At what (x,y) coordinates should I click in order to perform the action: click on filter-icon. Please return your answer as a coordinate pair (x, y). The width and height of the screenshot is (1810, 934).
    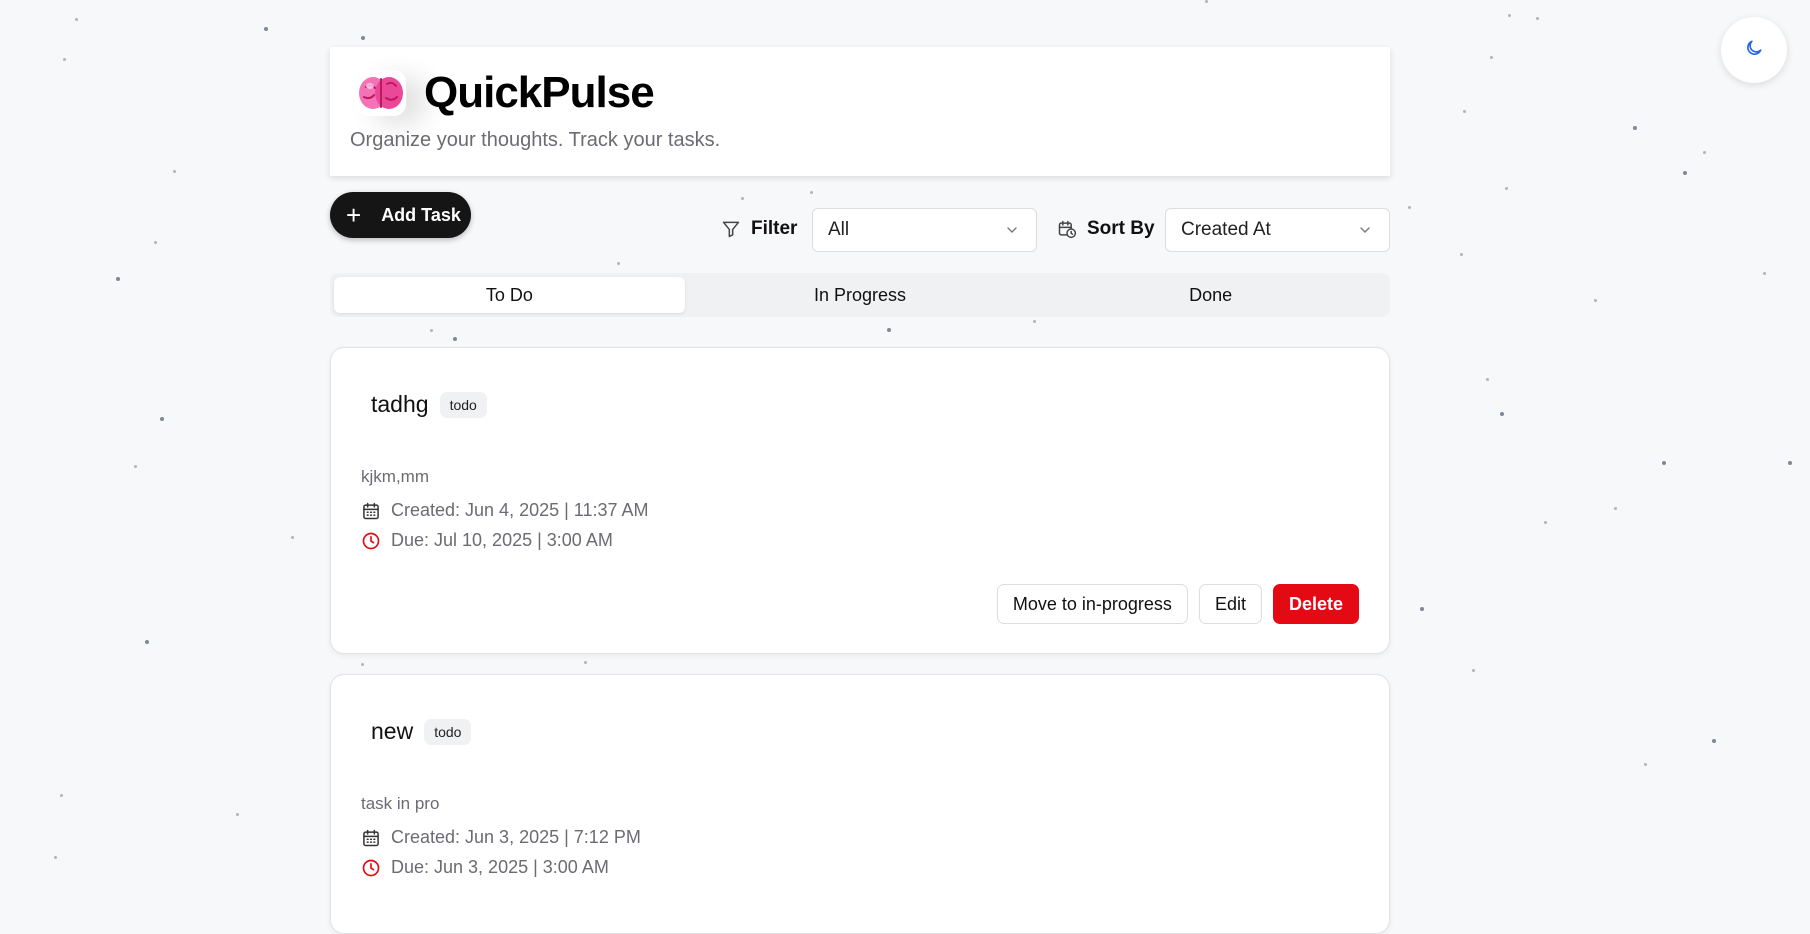
    Looking at the image, I should click on (731, 229).